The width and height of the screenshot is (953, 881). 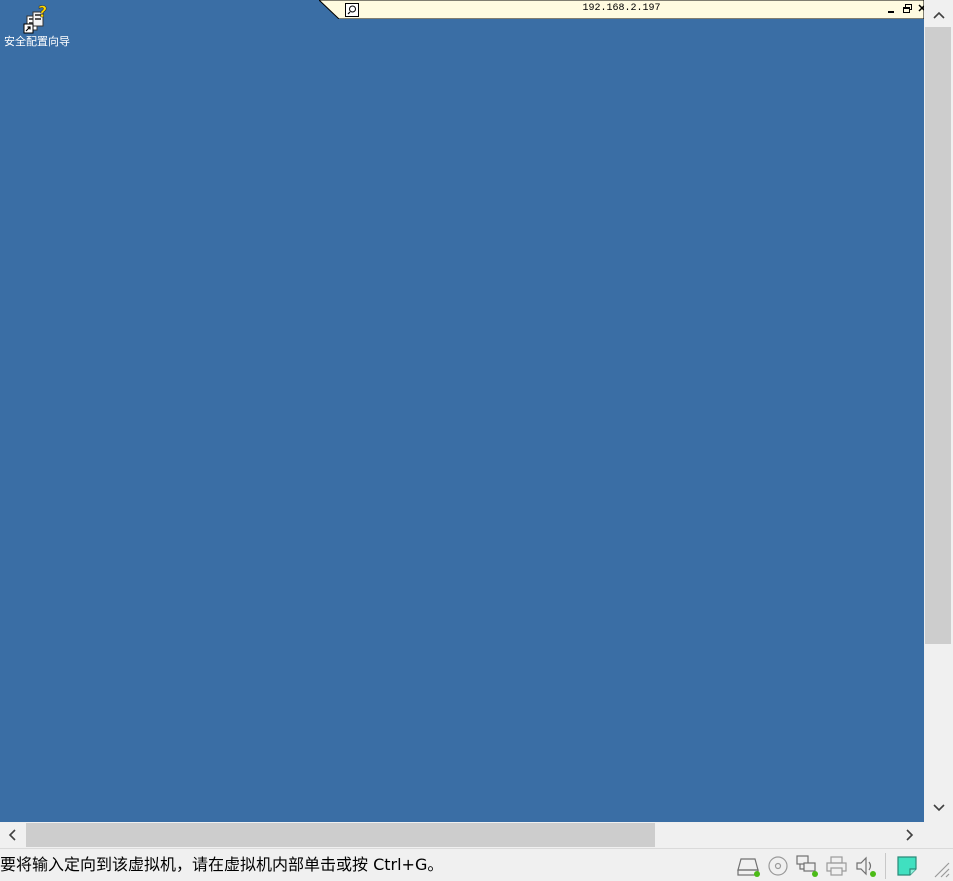 I want to click on scrollbar-corner, so click(x=938, y=835).